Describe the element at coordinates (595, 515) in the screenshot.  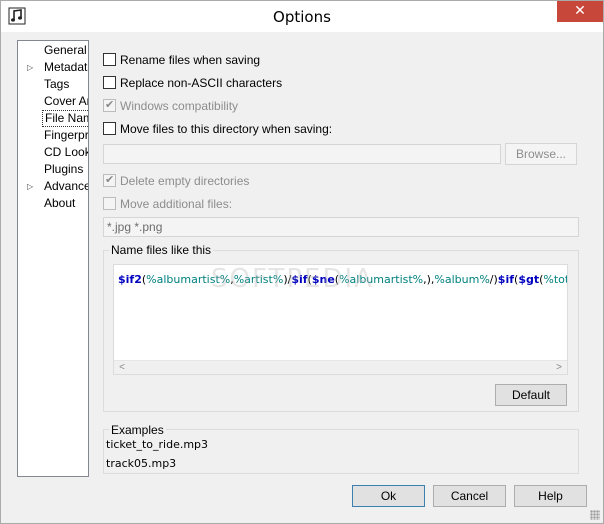
I see `resize-grip-icon` at that location.